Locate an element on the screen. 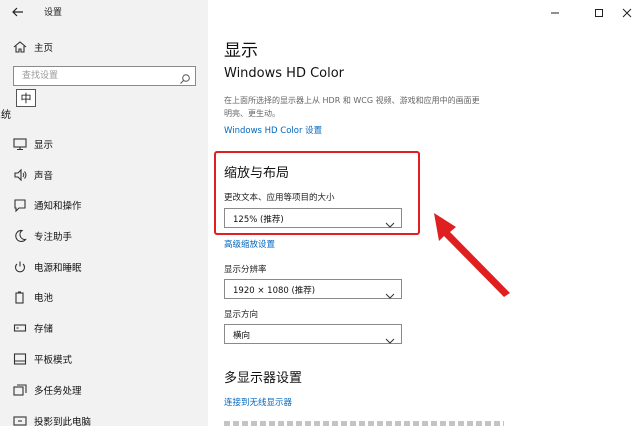 The height and width of the screenshot is (434, 640). sidebar-item-project-to-pc: 投影到此电脑 is located at coordinates (104, 421).